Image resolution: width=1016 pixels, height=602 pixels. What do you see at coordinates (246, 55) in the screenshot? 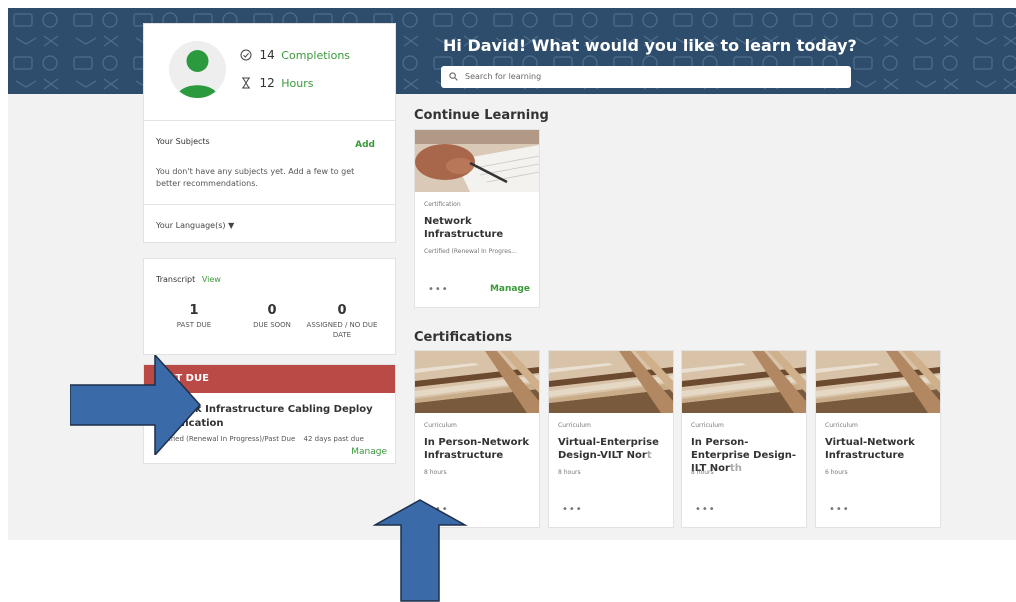
I see `check-circle-icon` at bounding box center [246, 55].